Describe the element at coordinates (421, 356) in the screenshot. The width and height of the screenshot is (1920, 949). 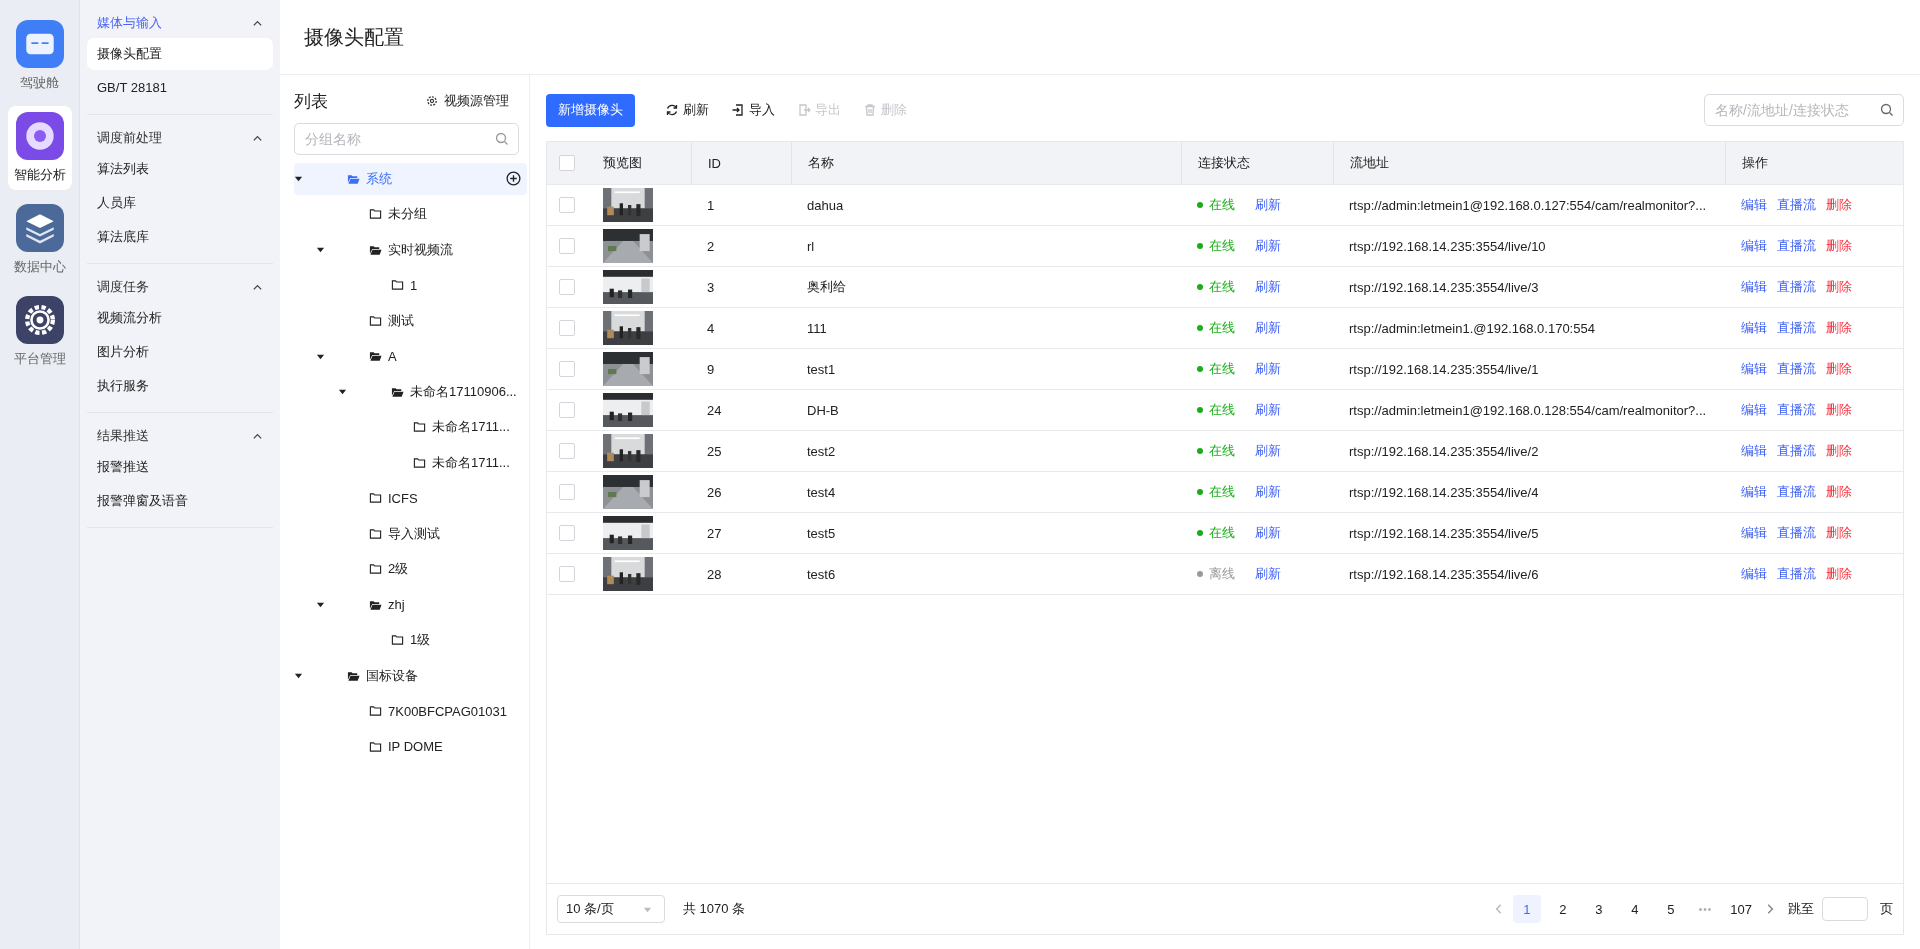
I see `tree-item: A` at that location.